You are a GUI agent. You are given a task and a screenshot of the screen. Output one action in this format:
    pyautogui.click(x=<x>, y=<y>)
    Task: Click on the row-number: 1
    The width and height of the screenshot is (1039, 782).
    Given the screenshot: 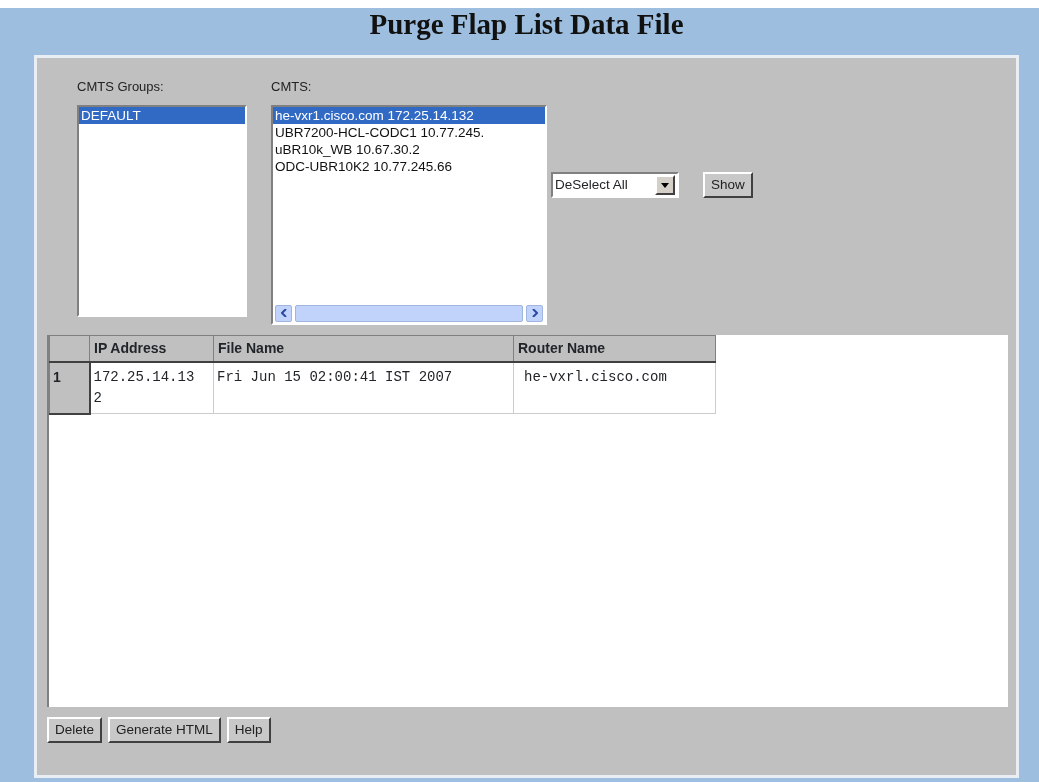 What is the action you would take?
    pyautogui.click(x=69, y=388)
    